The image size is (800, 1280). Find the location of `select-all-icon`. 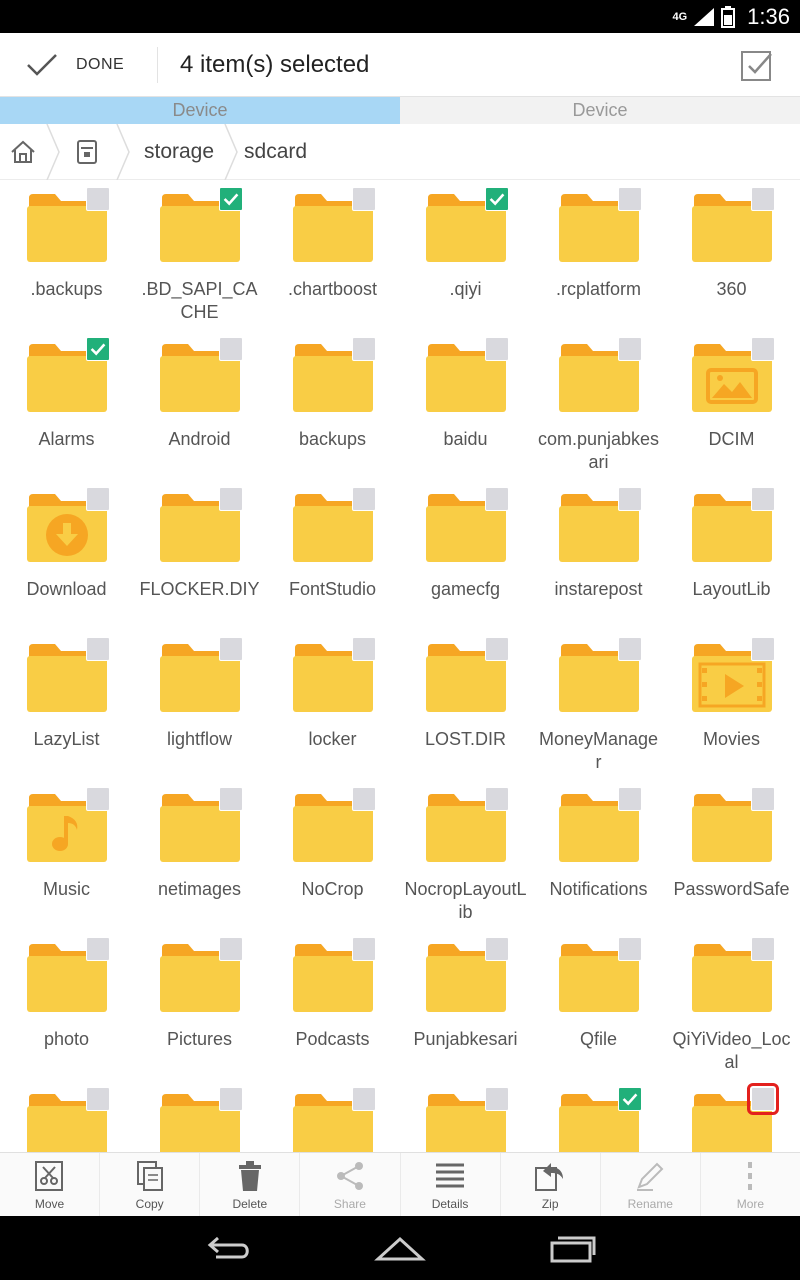

select-all-icon is located at coordinates (757, 65).